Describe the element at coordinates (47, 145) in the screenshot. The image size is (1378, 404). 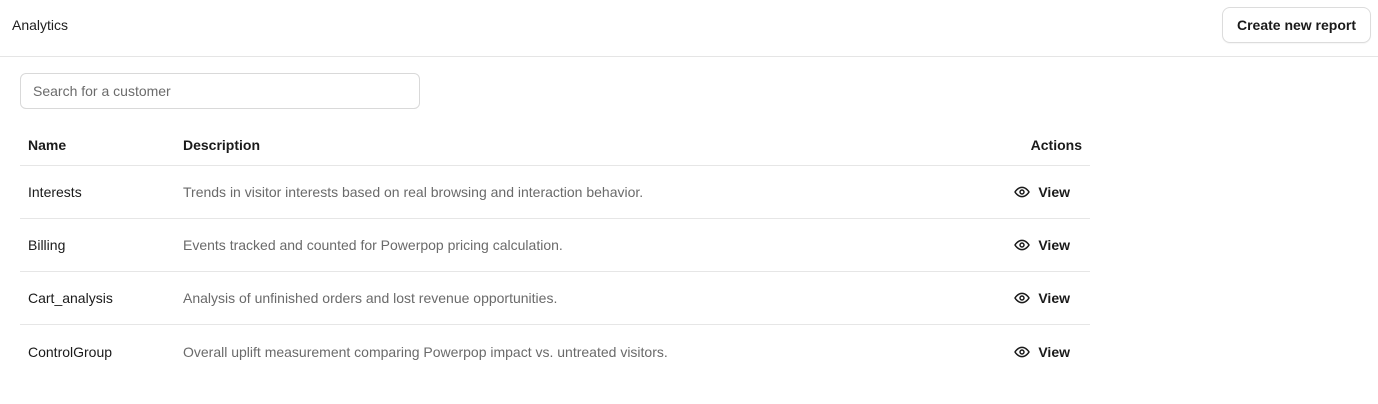
I see `column-header-name: Name` at that location.